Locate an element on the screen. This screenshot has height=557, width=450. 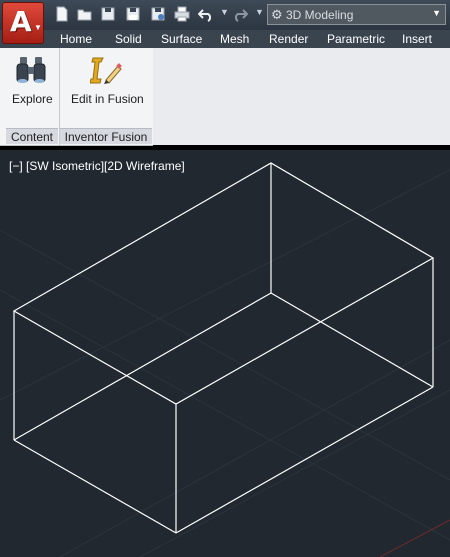
binoculars-icon is located at coordinates (31, 73).